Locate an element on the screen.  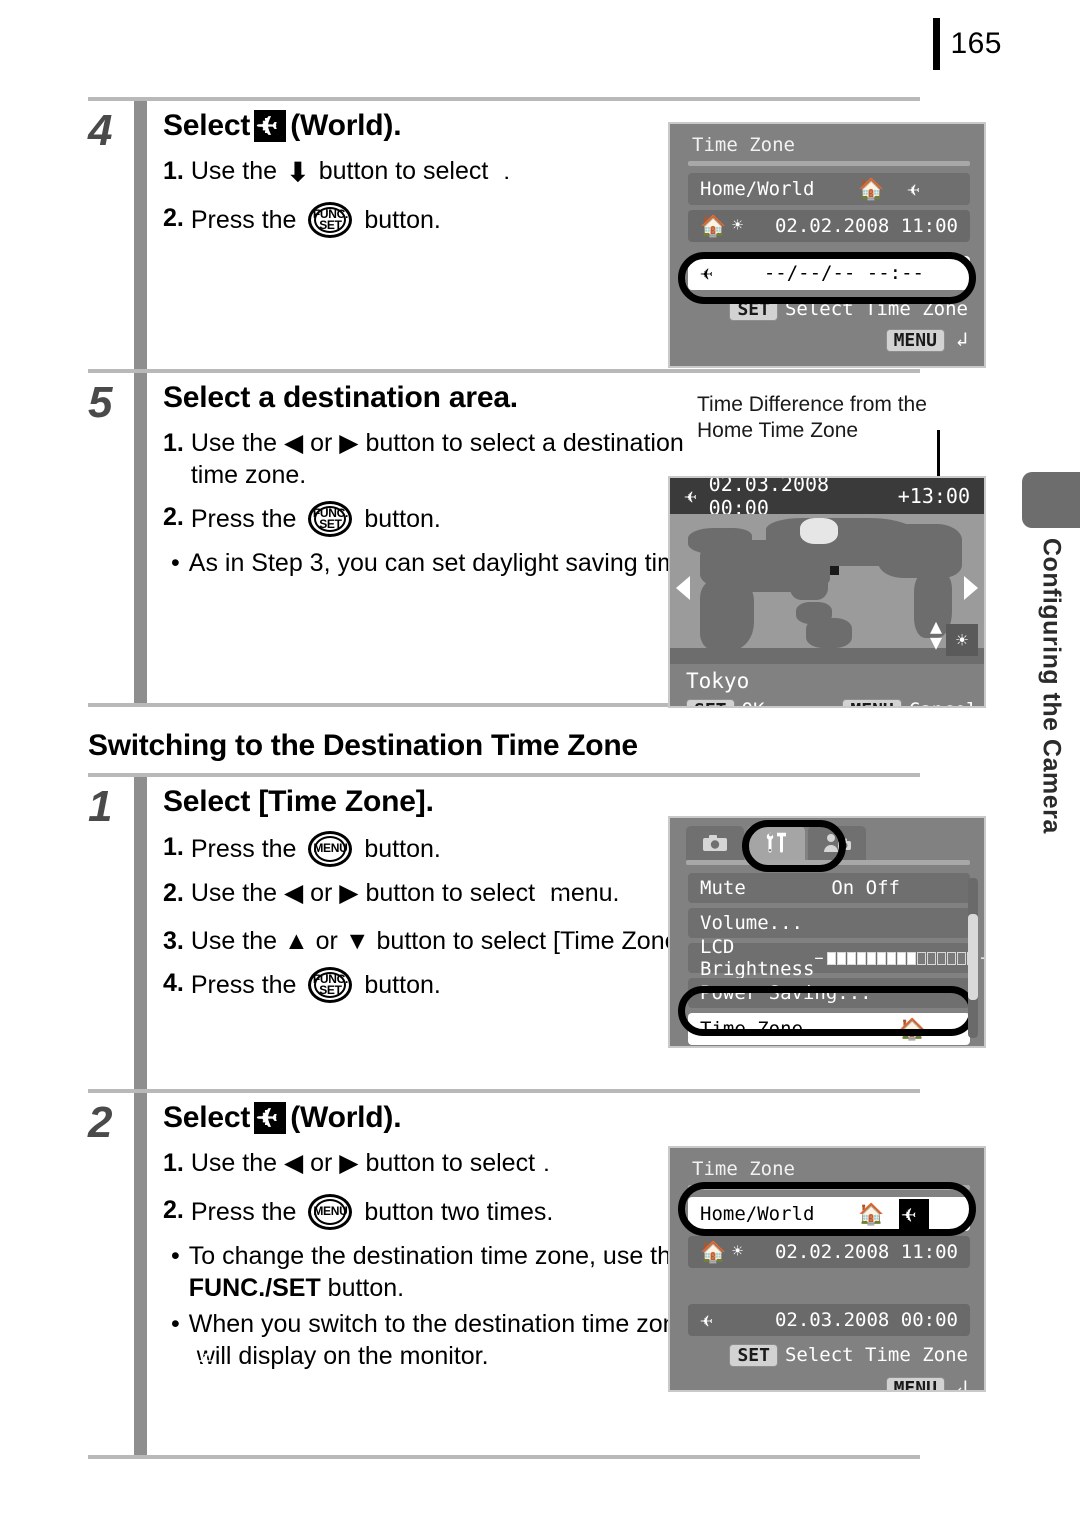
screen1-row-home-world: Home/World 🏠 ✈ is located at coordinates (829, 189).